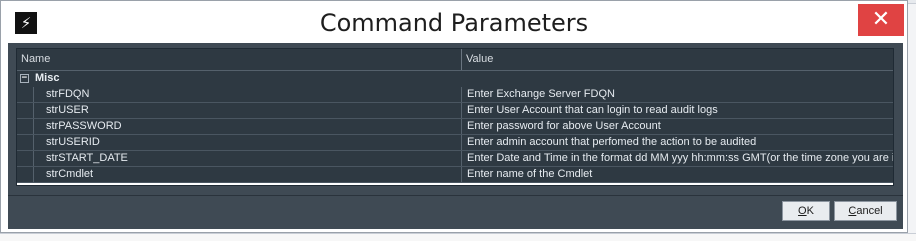  What do you see at coordinates (810, 211) in the screenshot?
I see `ok-label: K` at bounding box center [810, 211].